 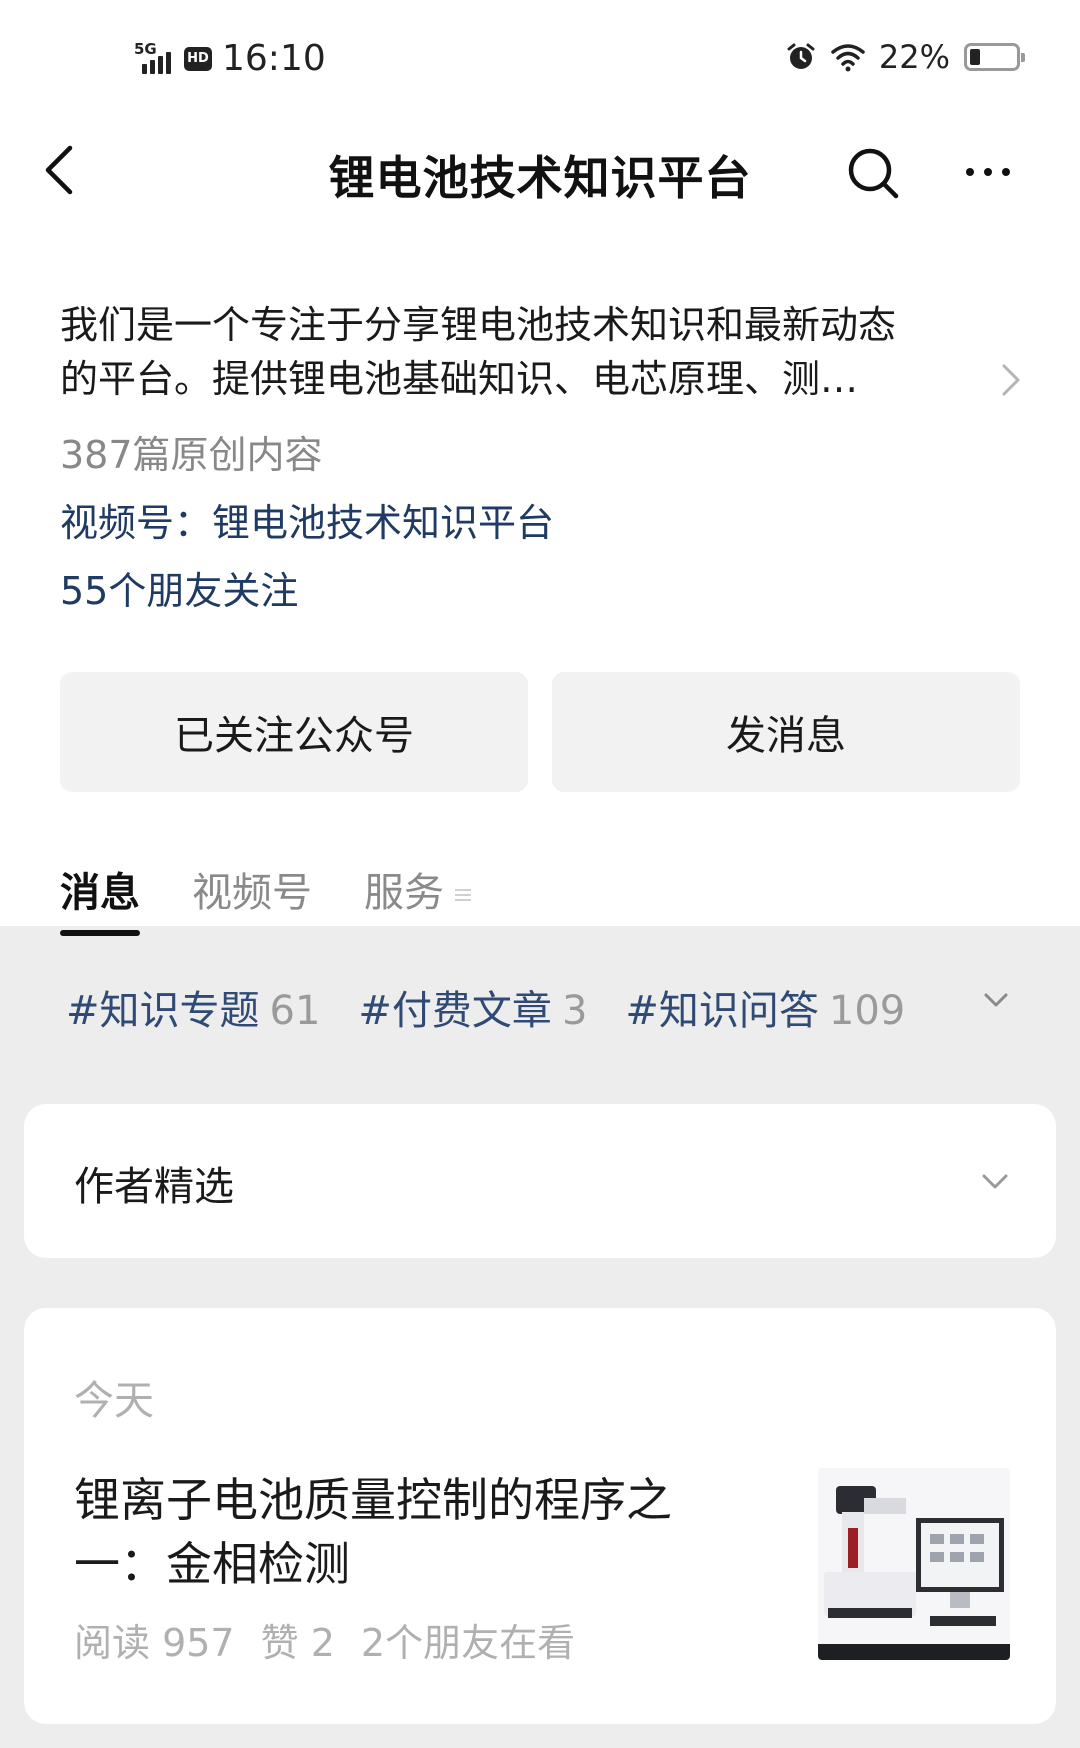 I want to click on article-title: 锂离子电池质量控制的程序之一：金相检测, so click(x=404, y=1532).